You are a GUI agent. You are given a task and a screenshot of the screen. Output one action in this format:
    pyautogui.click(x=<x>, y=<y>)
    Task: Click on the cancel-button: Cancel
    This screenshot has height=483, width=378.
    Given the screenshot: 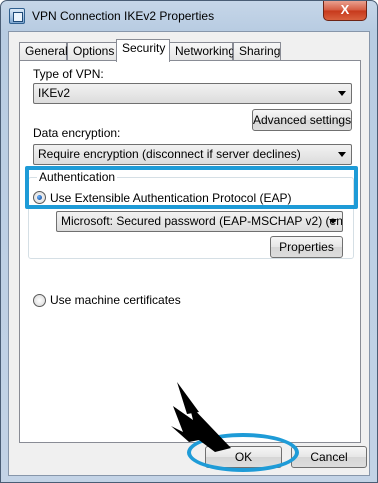 What is the action you would take?
    pyautogui.click(x=329, y=457)
    